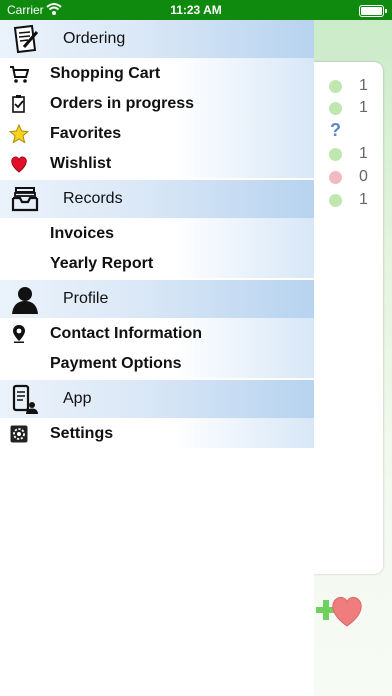 This screenshot has height=696, width=392. I want to click on menu-item-contact-information: Contact Information, so click(157, 333).